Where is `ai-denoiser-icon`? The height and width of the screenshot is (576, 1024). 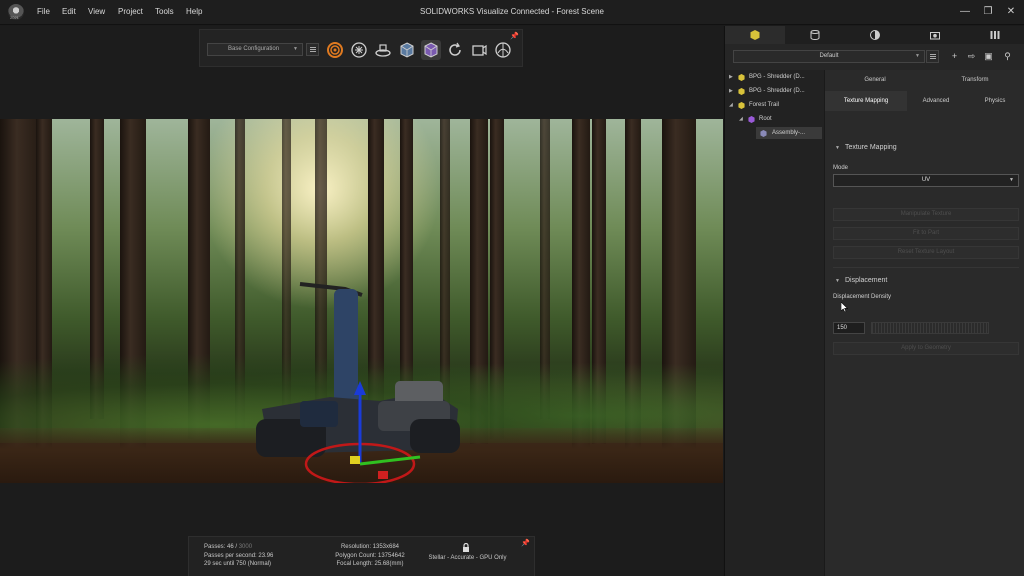 ai-denoiser-icon is located at coordinates (359, 50).